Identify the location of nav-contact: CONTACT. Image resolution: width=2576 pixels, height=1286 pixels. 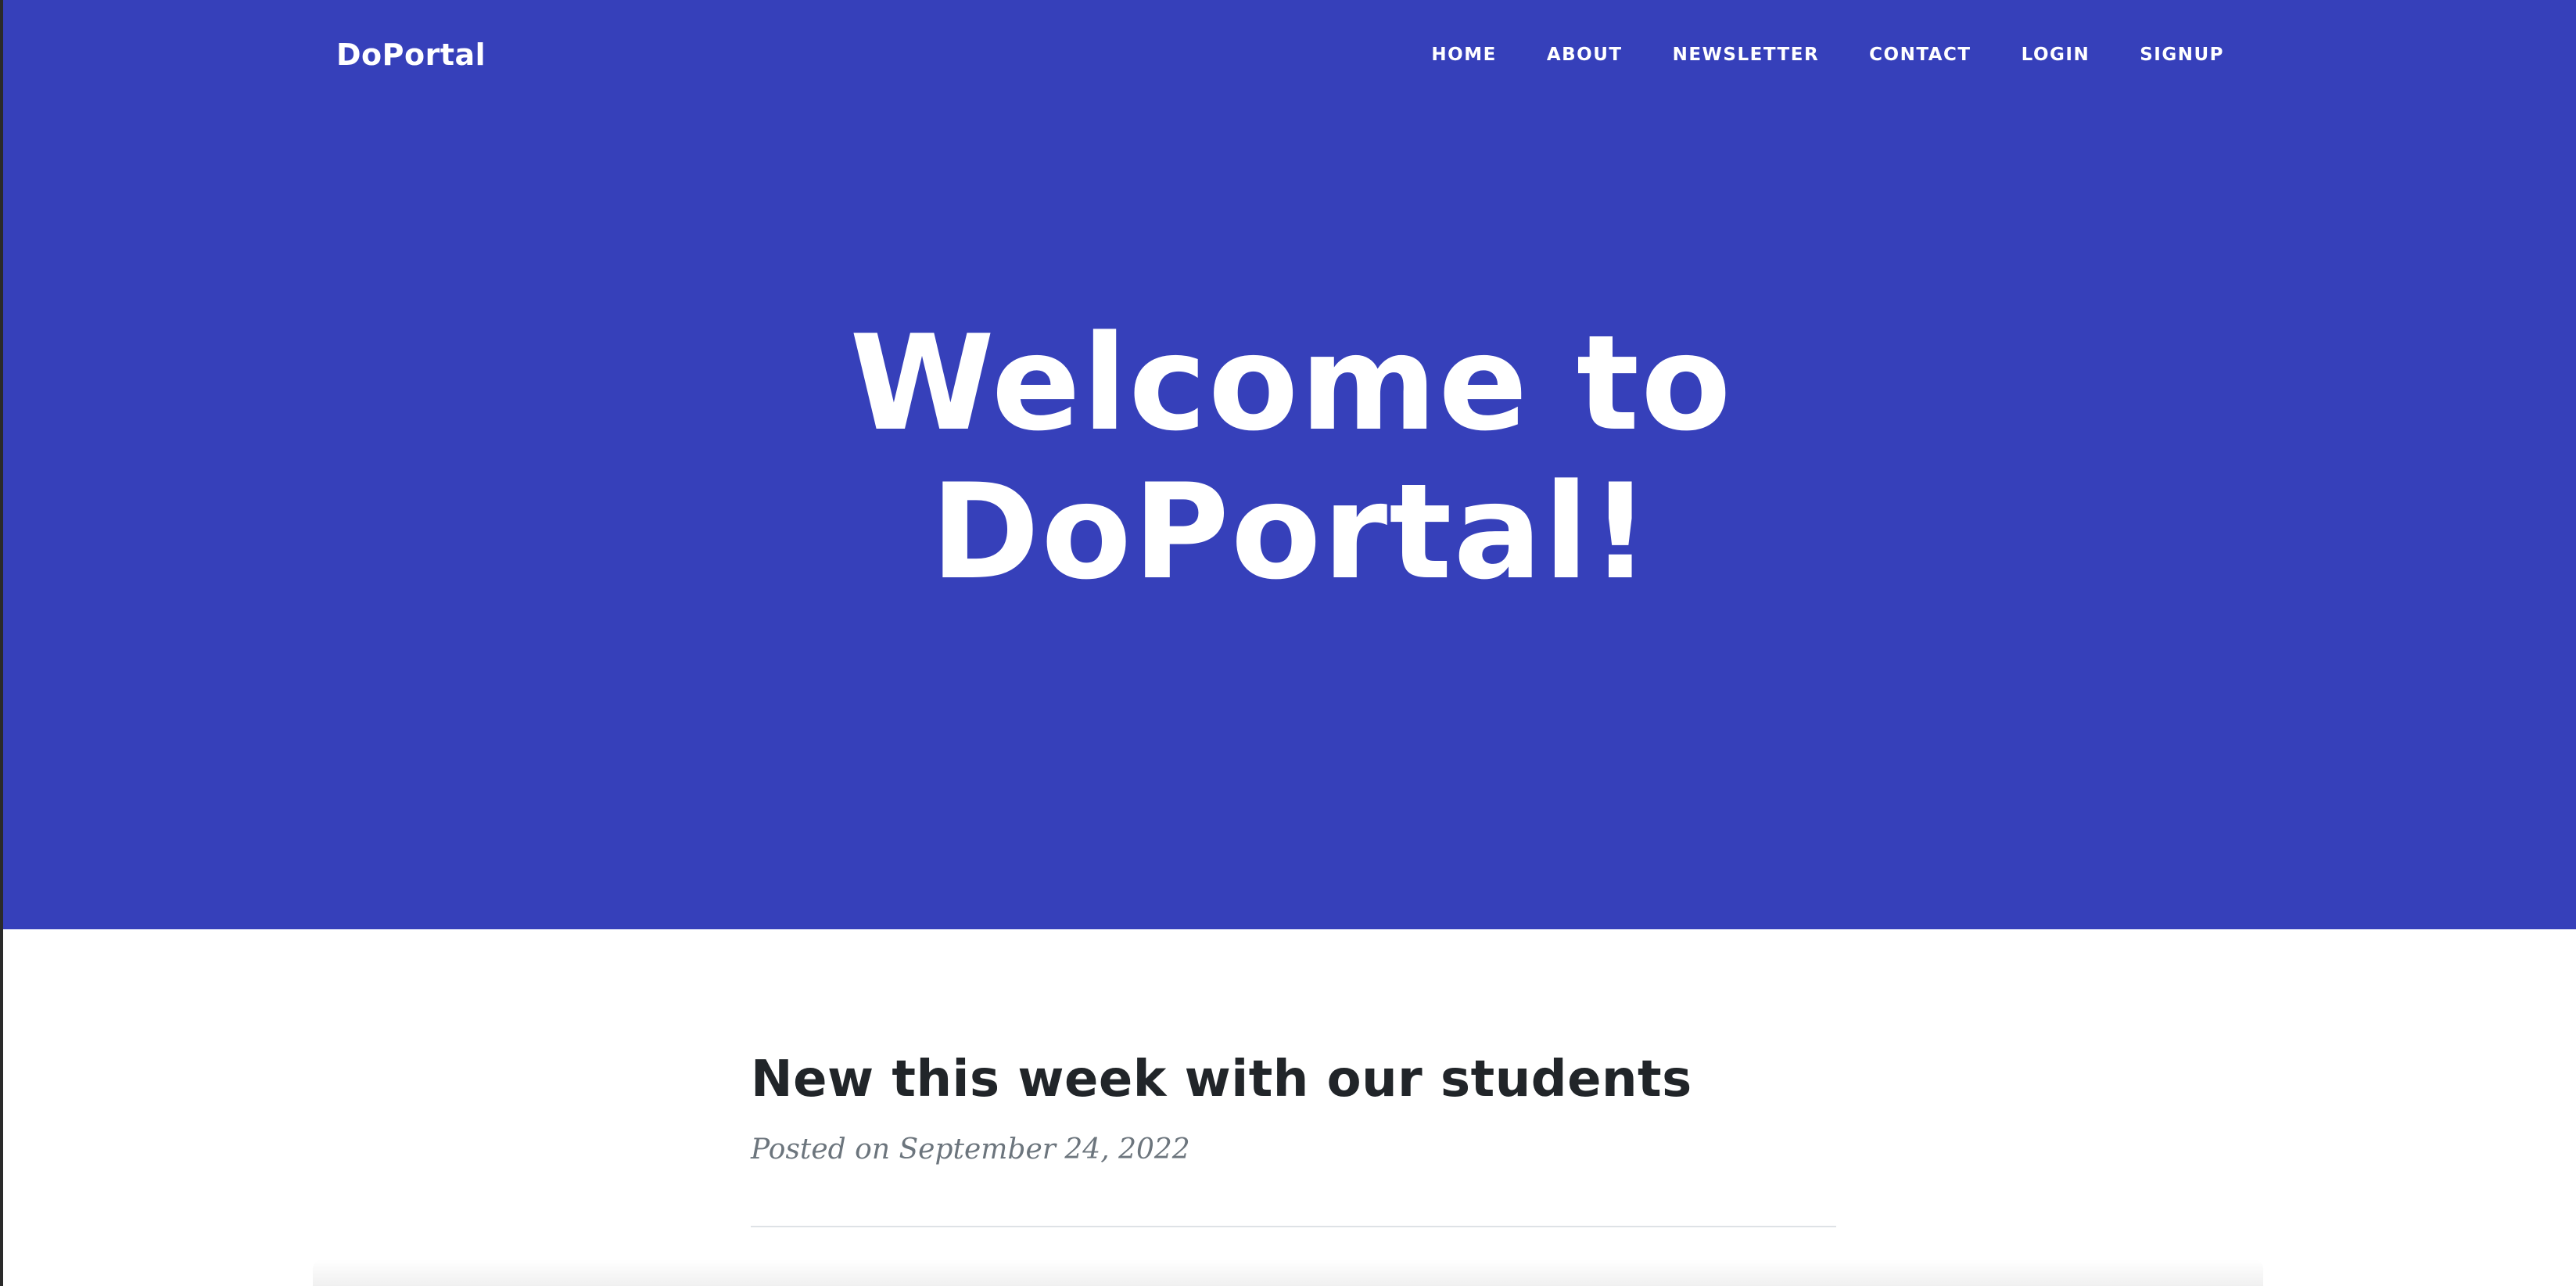
(1920, 55).